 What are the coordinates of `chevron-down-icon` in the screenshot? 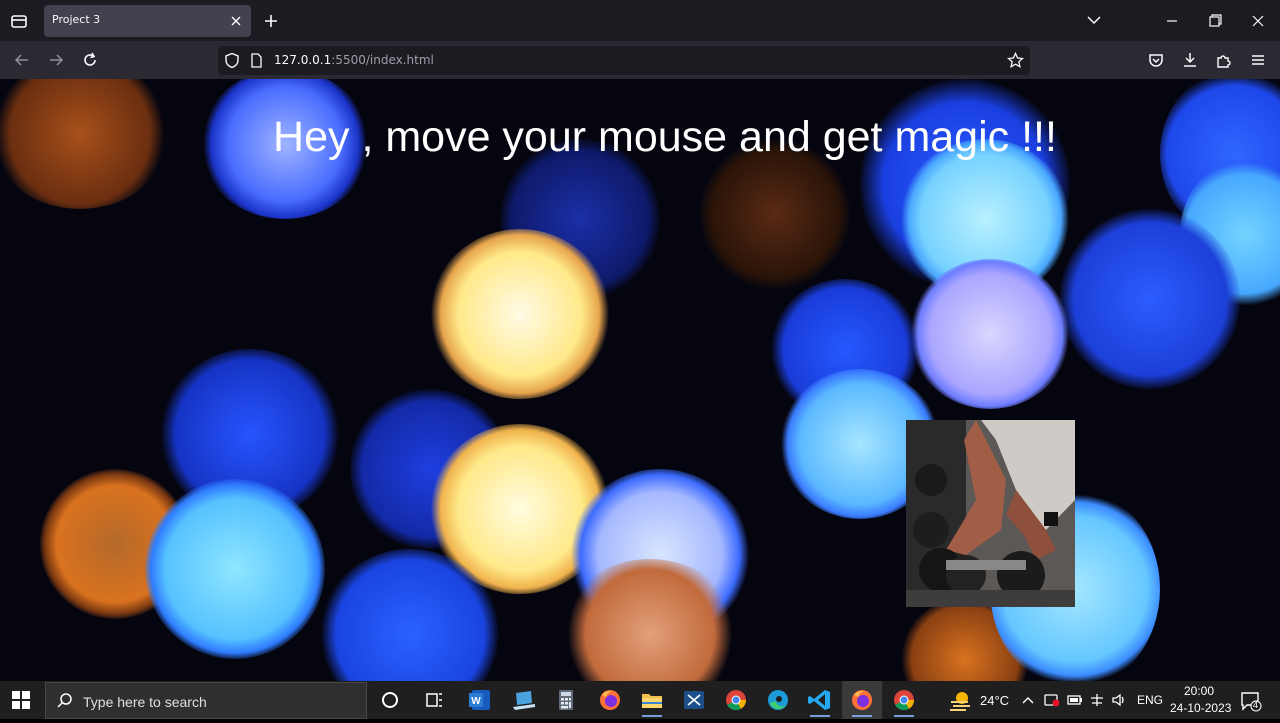 It's located at (1094, 21).